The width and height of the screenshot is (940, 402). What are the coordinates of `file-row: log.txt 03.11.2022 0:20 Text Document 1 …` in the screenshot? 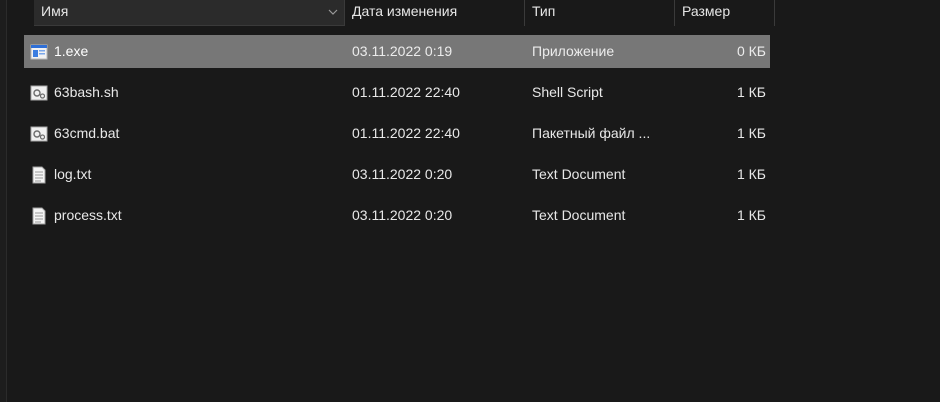 It's located at (397, 174).